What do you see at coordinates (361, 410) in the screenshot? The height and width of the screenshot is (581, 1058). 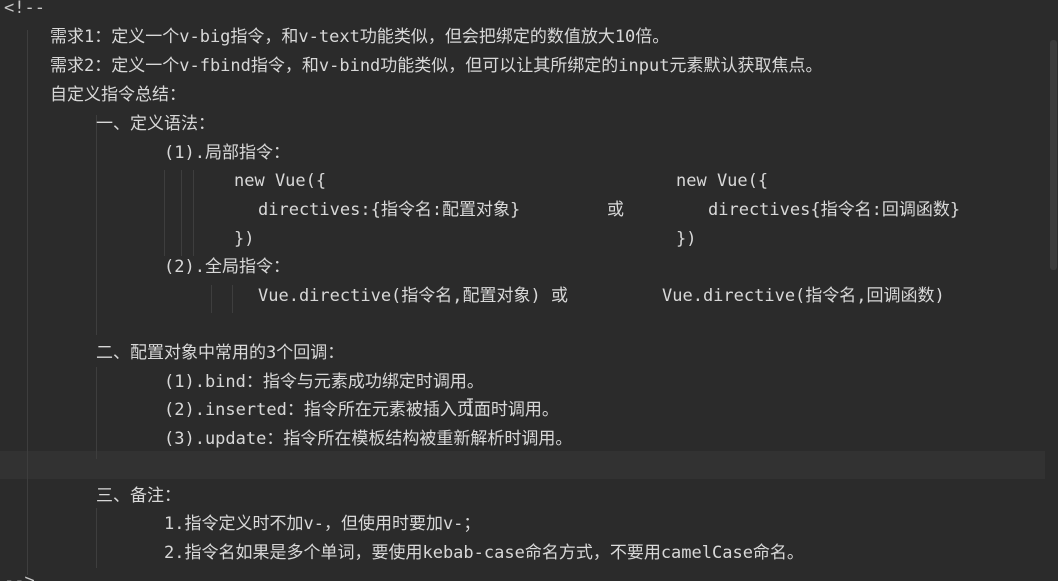 I see `inserted-callback-text: (2).inserted：指令所在元素被插入页面时调用。` at bounding box center [361, 410].